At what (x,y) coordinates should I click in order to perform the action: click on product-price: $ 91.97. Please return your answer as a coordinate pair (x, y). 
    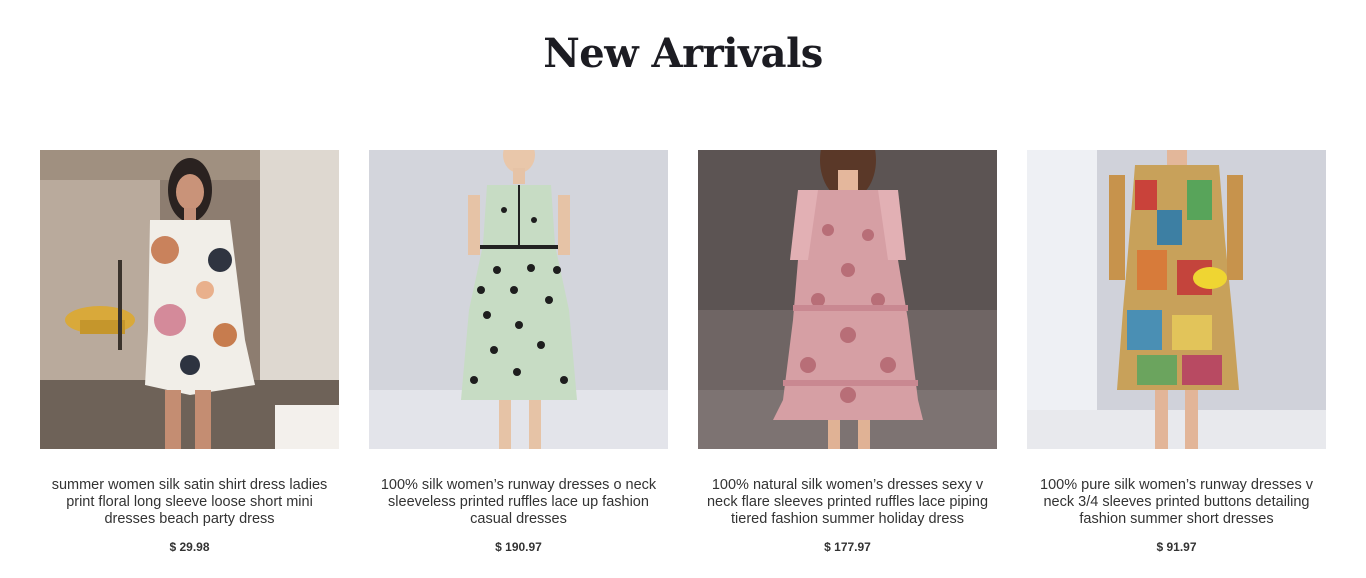
    Looking at the image, I should click on (1176, 547).